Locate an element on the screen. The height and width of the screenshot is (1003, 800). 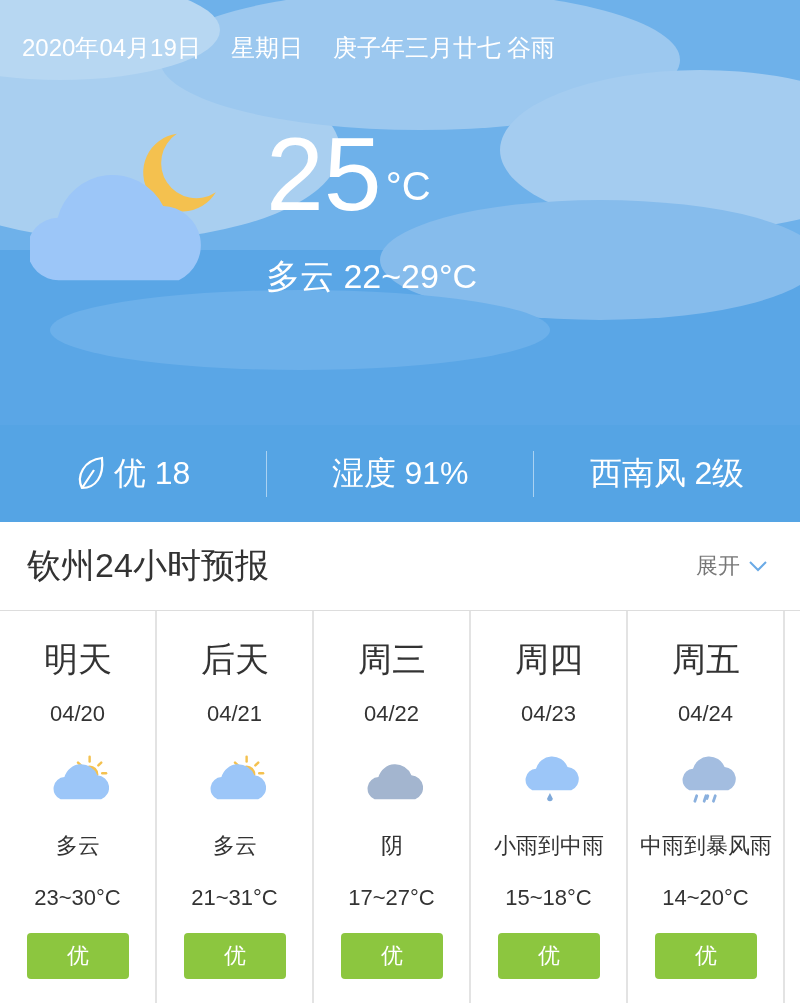
day-date: 04/22 is located at coordinates (391, 714).